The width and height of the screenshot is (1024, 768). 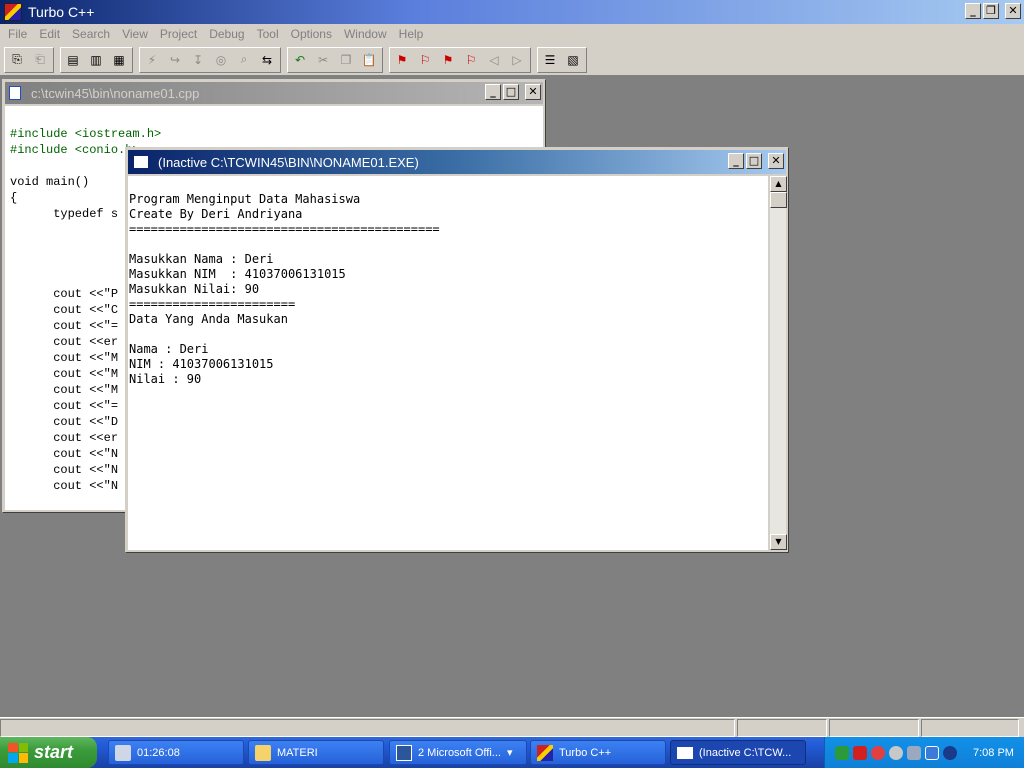 I want to click on speaker-icon, so click(x=914, y=752).